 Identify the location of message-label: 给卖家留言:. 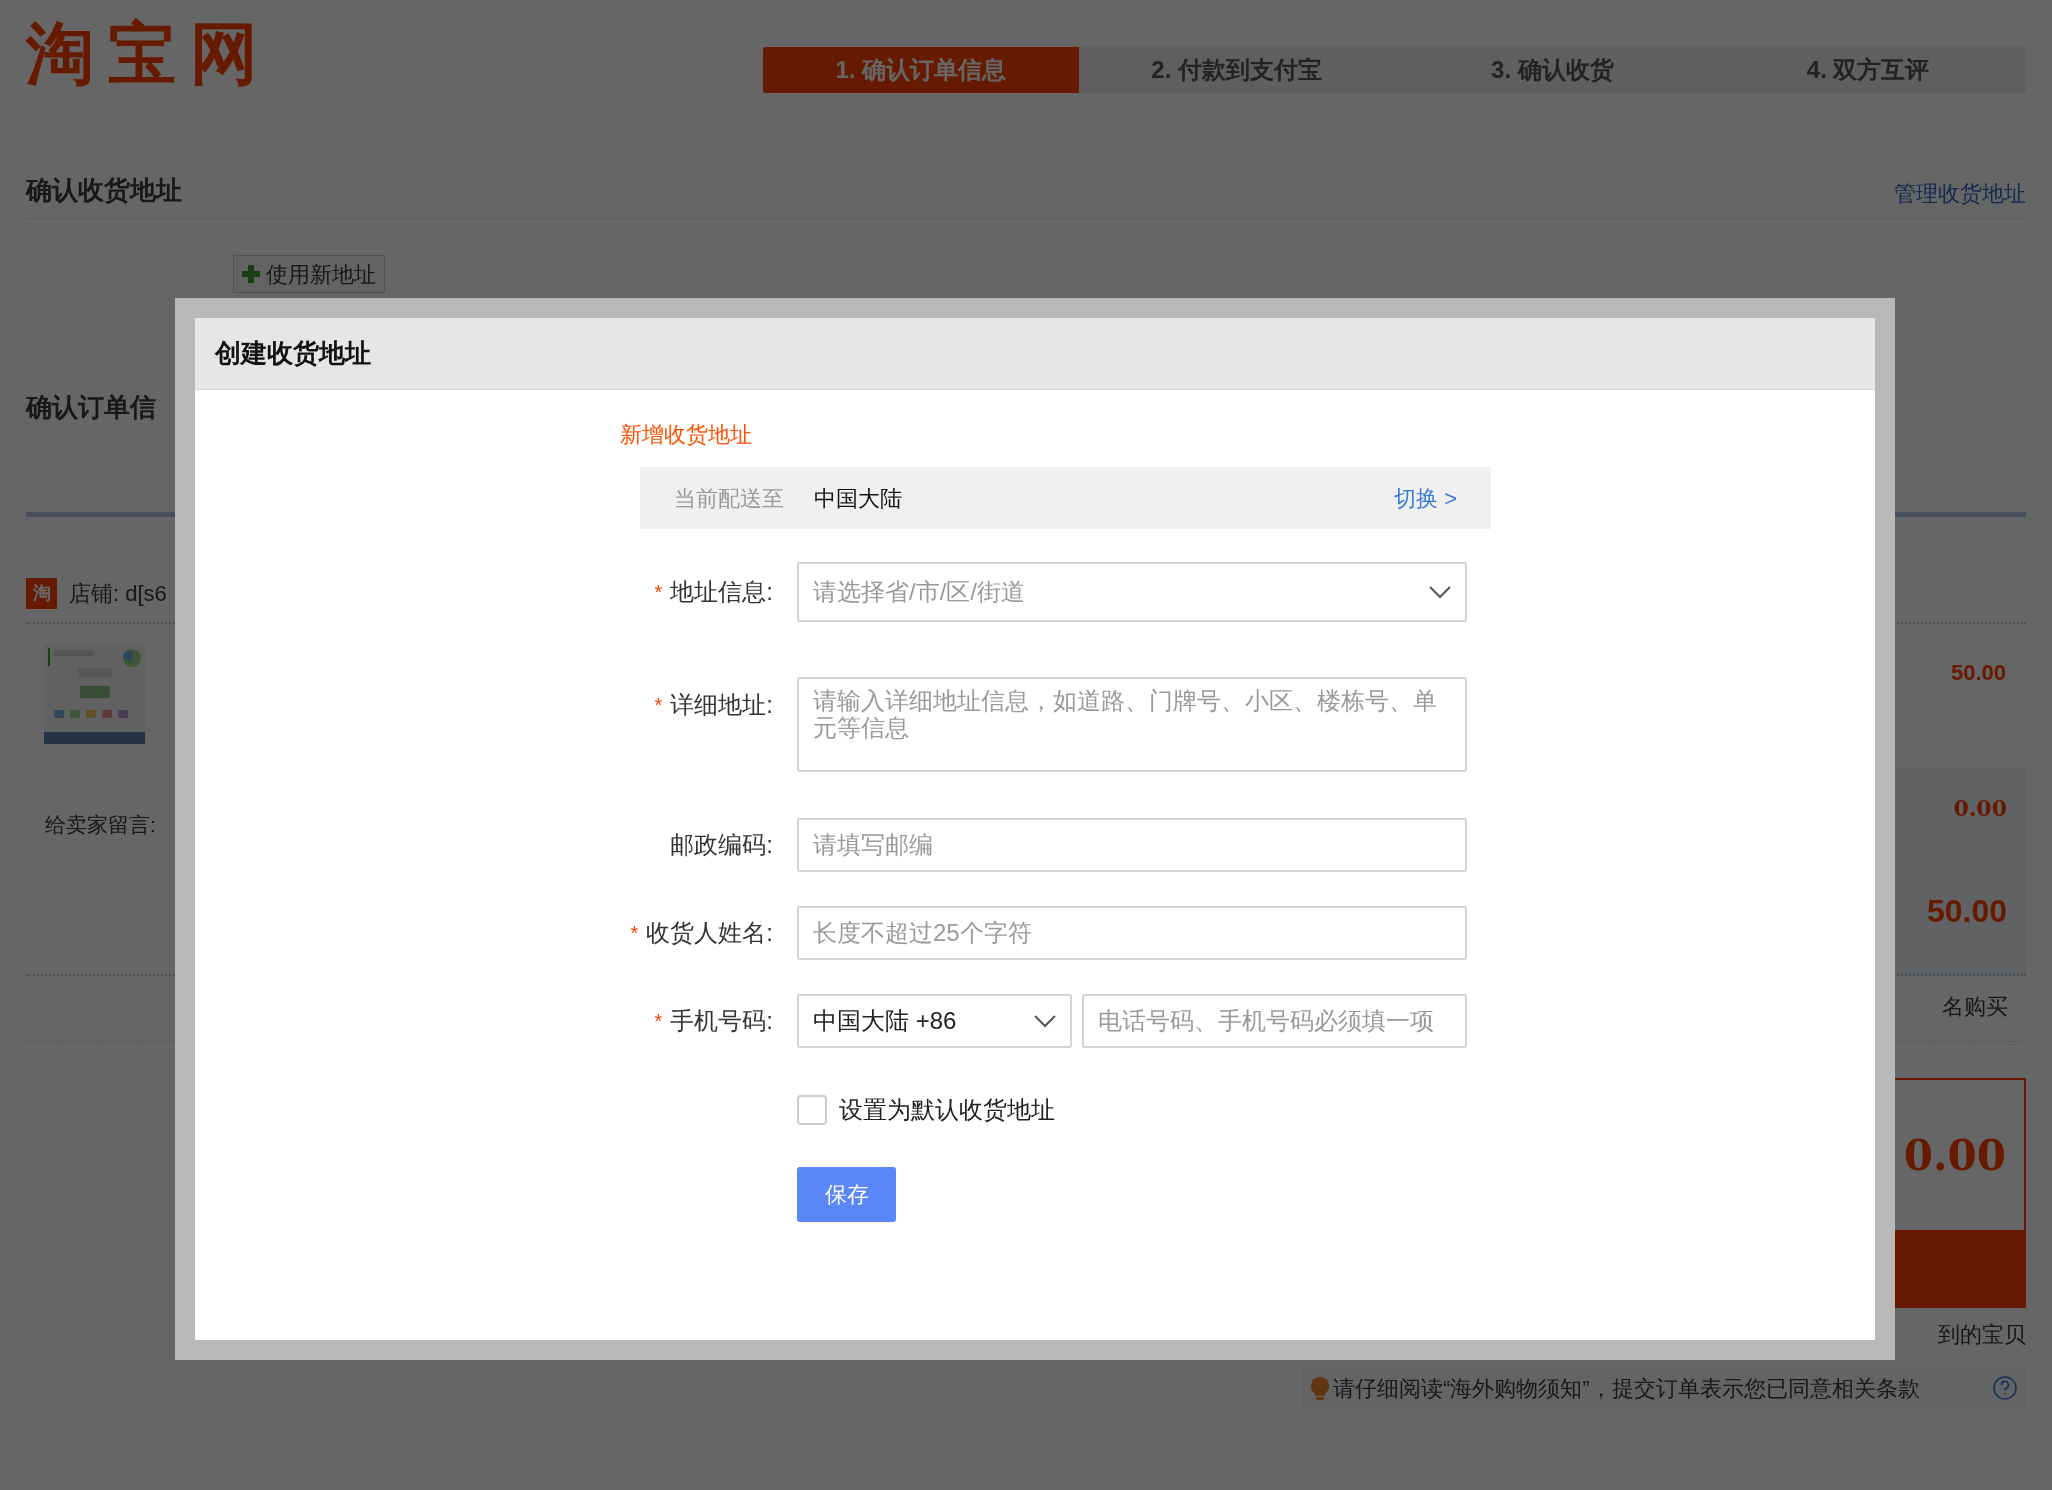
(100, 825).